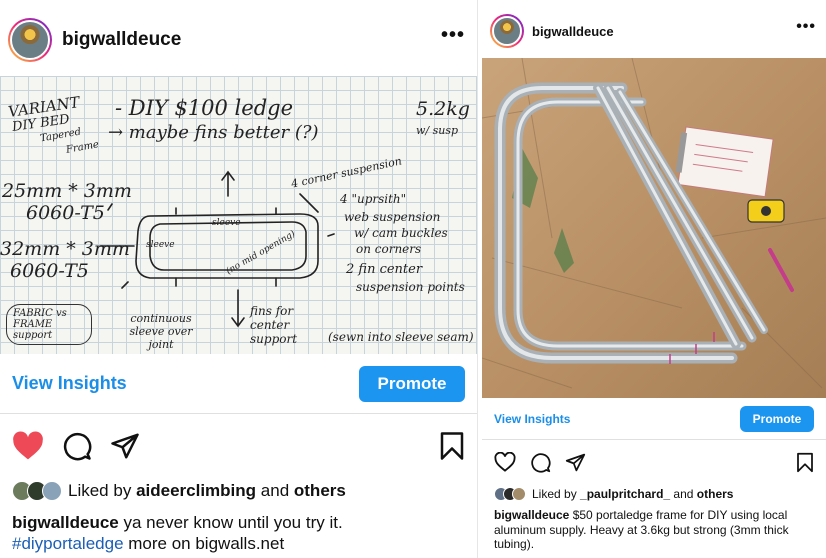 This screenshot has width=826, height=558. I want to click on liked-by-user: _paulpritchard_, so click(625, 494).